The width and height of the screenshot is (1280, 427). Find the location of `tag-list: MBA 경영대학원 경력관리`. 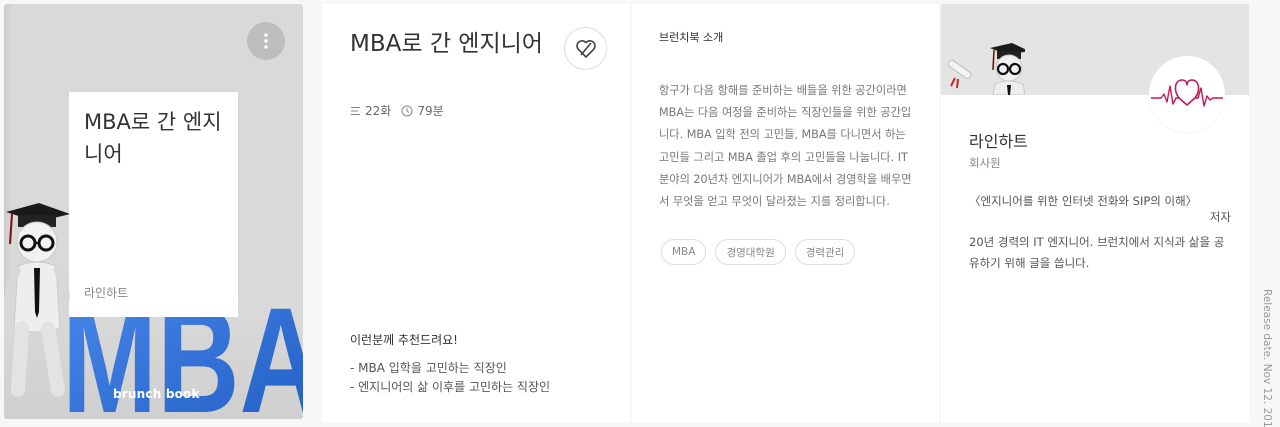

tag-list: MBA 경영대학원 경력관리 is located at coordinates (762, 252).